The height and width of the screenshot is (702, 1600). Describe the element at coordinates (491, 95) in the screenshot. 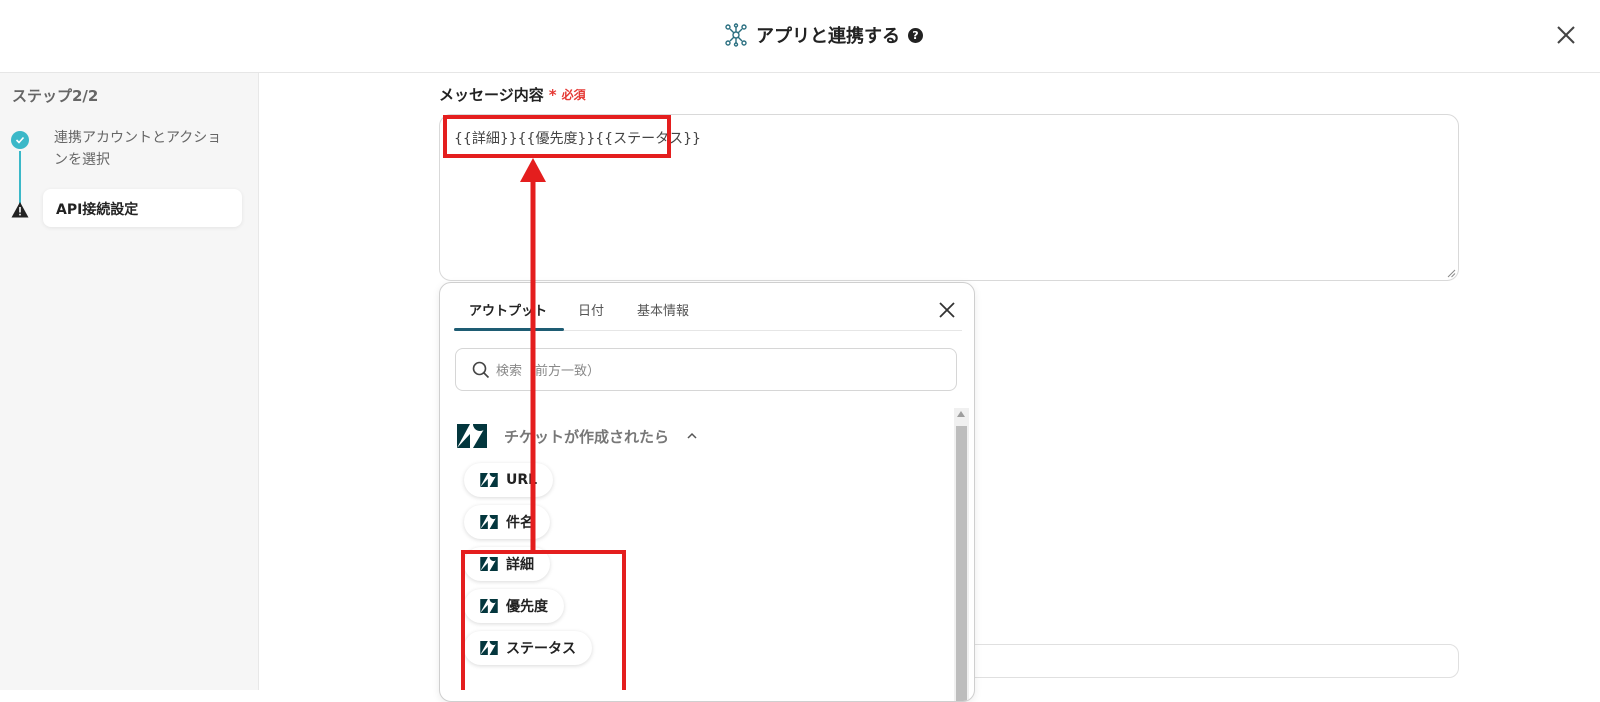

I see `message-field-label: メッセージ内容` at that location.